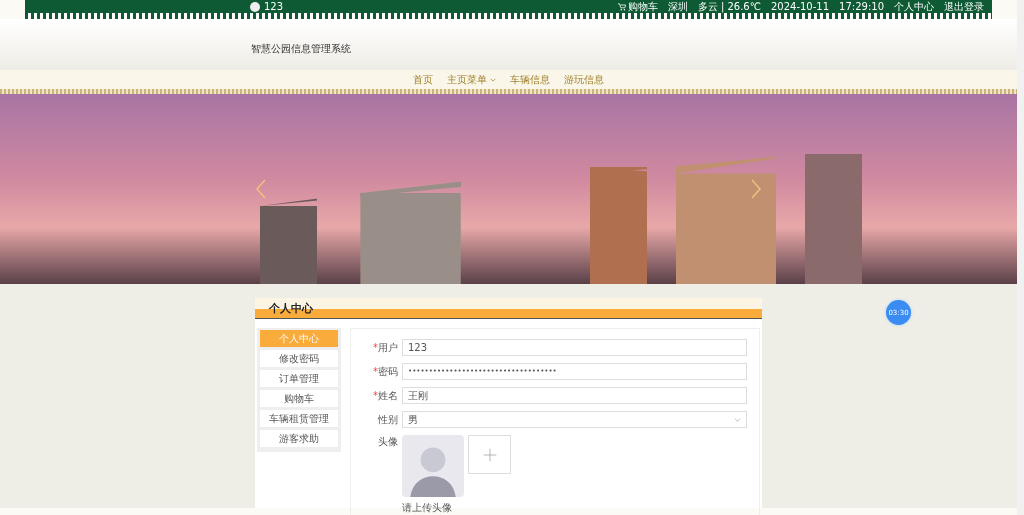 This screenshot has width=1024, height=515. I want to click on plus-icon, so click(489, 454).